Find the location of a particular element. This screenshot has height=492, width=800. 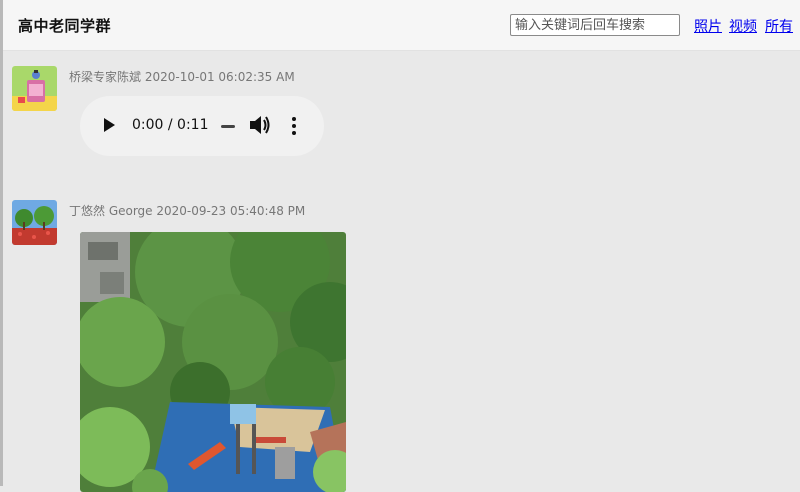

nav-all-link: 所有 is located at coordinates (779, 26).